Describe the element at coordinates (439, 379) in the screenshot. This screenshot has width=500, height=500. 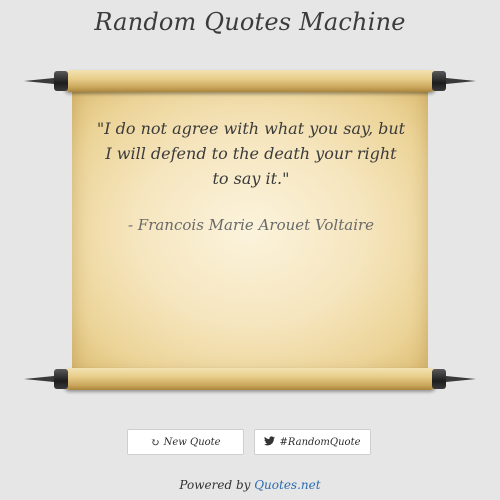
I see `bottom-right-knob` at that location.